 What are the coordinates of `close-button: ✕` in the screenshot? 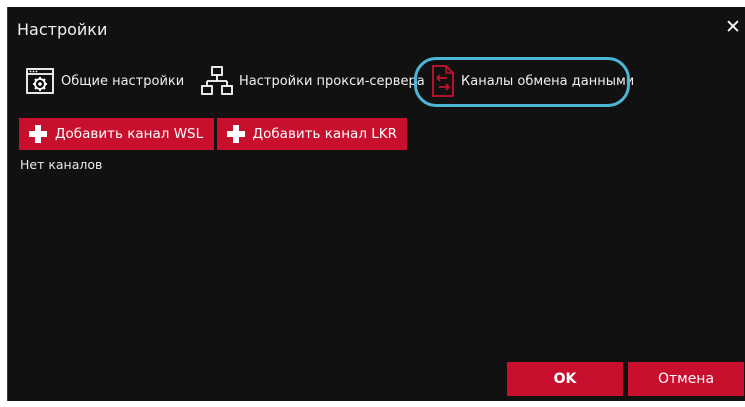 It's located at (733, 27).